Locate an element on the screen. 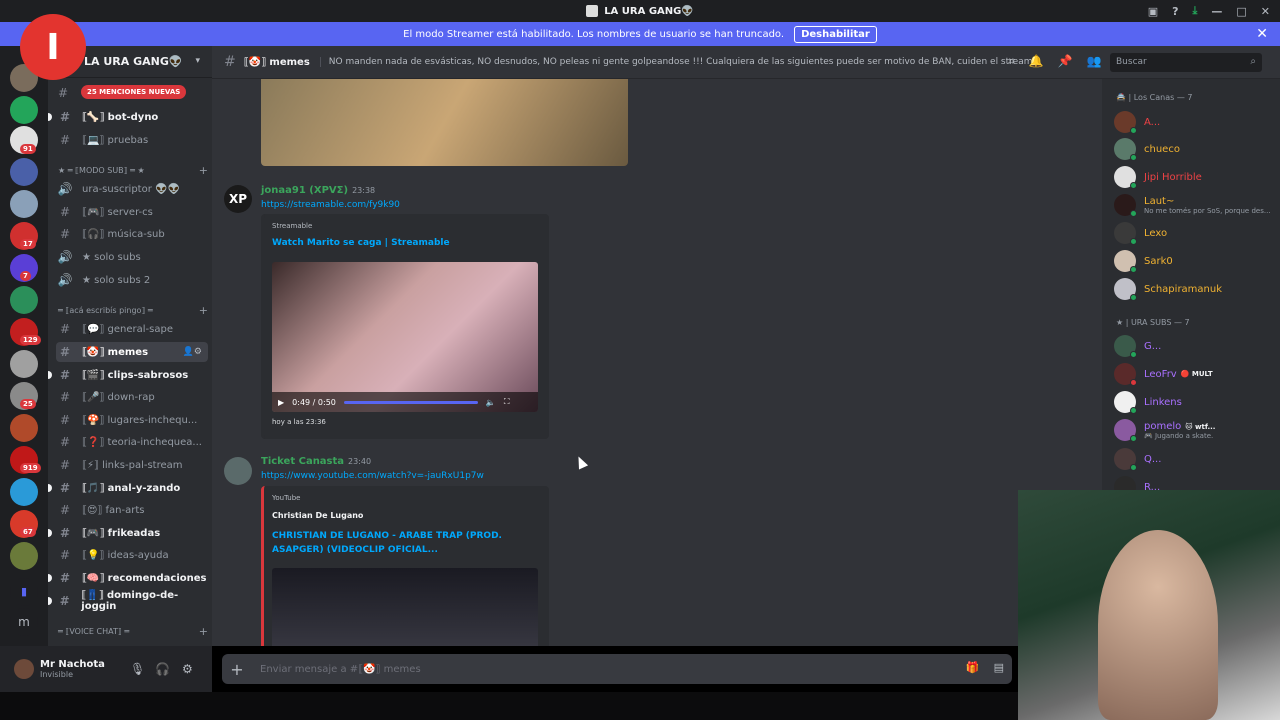 This screenshot has width=1280, height=720. member-item: pomelo 🐱 wtf... 🎮 Jugando a skate. is located at coordinates (1164, 430).